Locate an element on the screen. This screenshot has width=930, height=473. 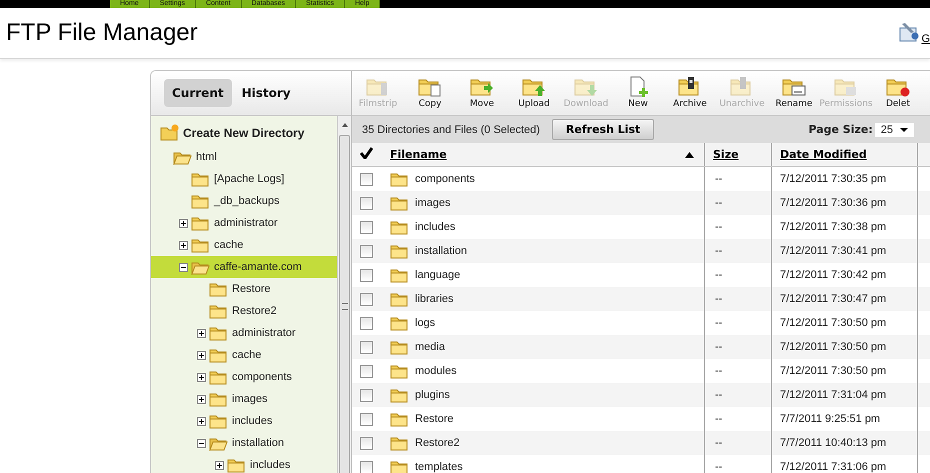
file-name: language is located at coordinates (437, 275).